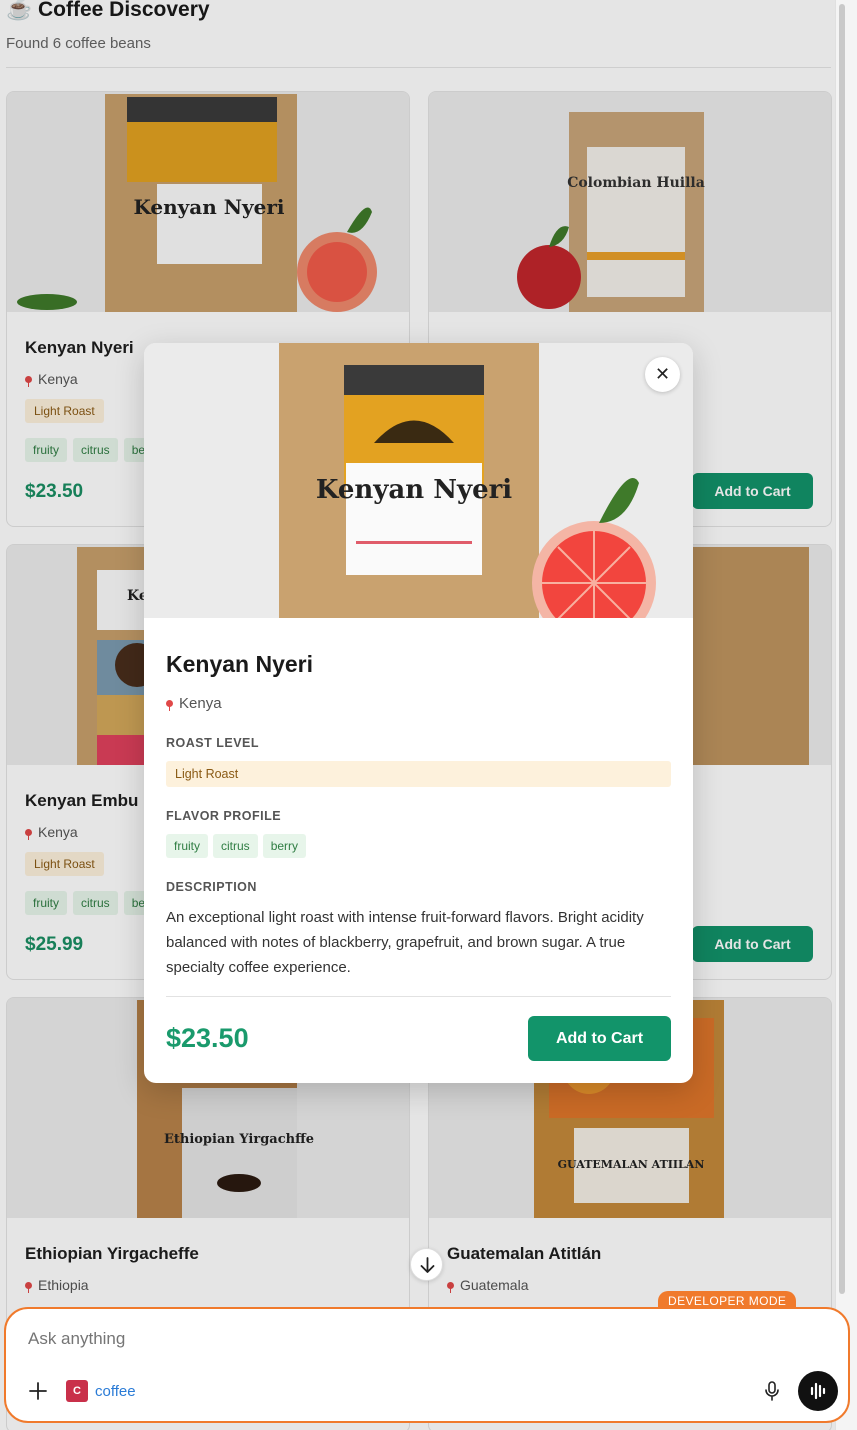 The image size is (857, 1430). Describe the element at coordinates (224, 816) in the screenshot. I see `flavor-profile-heading: FLAVOR PROFILE` at that location.